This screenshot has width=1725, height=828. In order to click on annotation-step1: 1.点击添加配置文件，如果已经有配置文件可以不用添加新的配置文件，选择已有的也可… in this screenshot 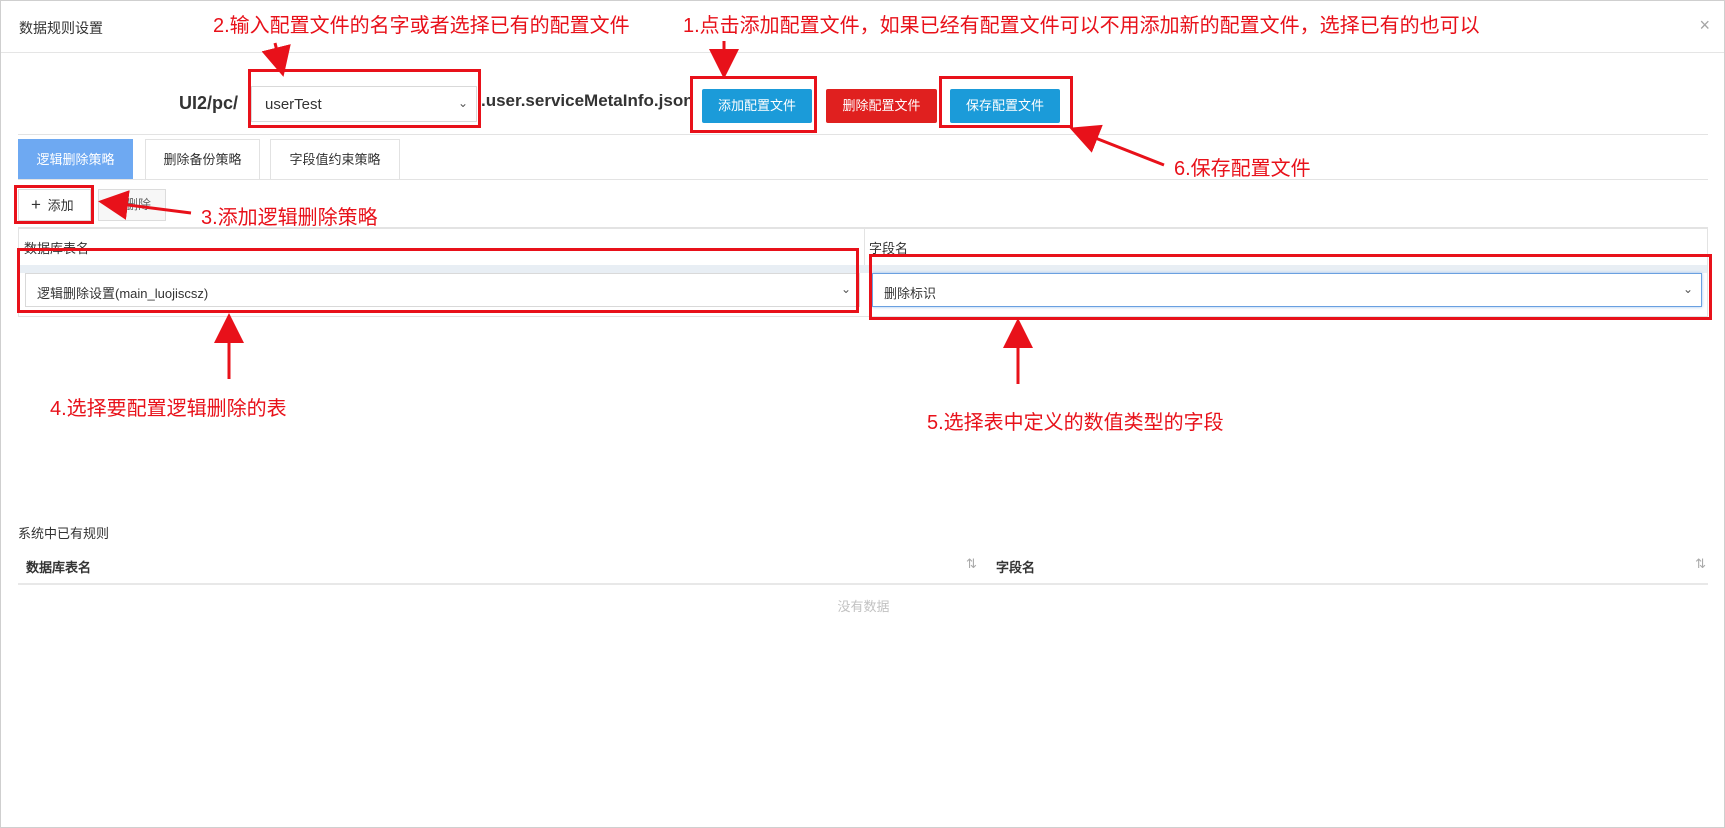, I will do `click(1081, 26)`.